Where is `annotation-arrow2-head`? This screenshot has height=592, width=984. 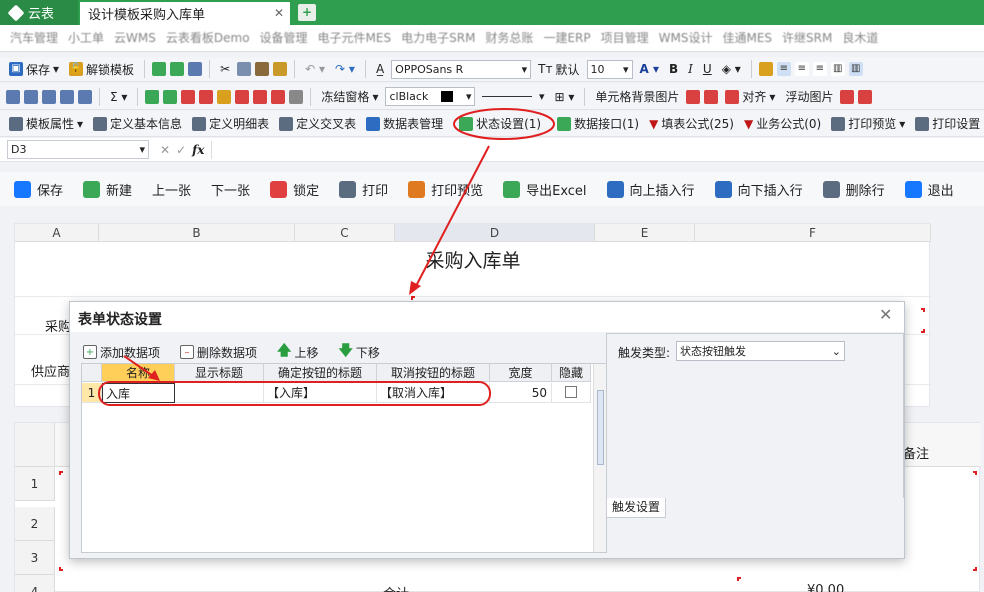 annotation-arrow2-head is located at coordinates (154, 375).